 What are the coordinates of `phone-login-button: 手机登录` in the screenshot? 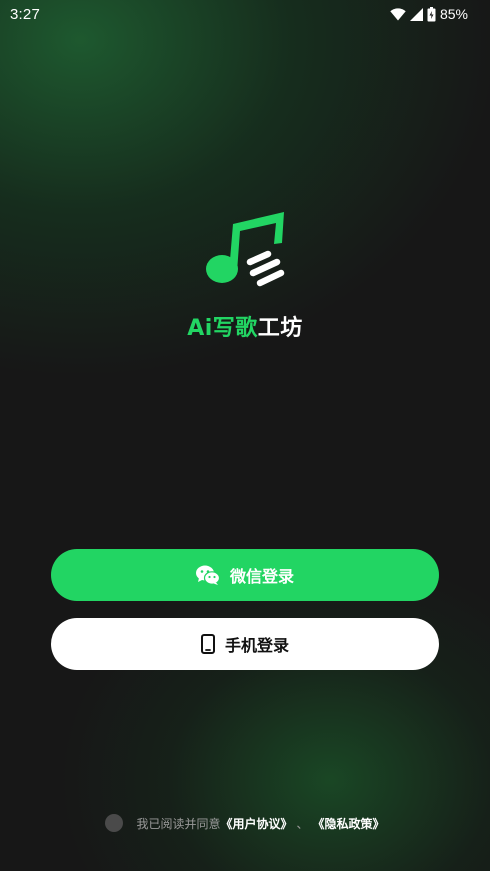 It's located at (245, 644).